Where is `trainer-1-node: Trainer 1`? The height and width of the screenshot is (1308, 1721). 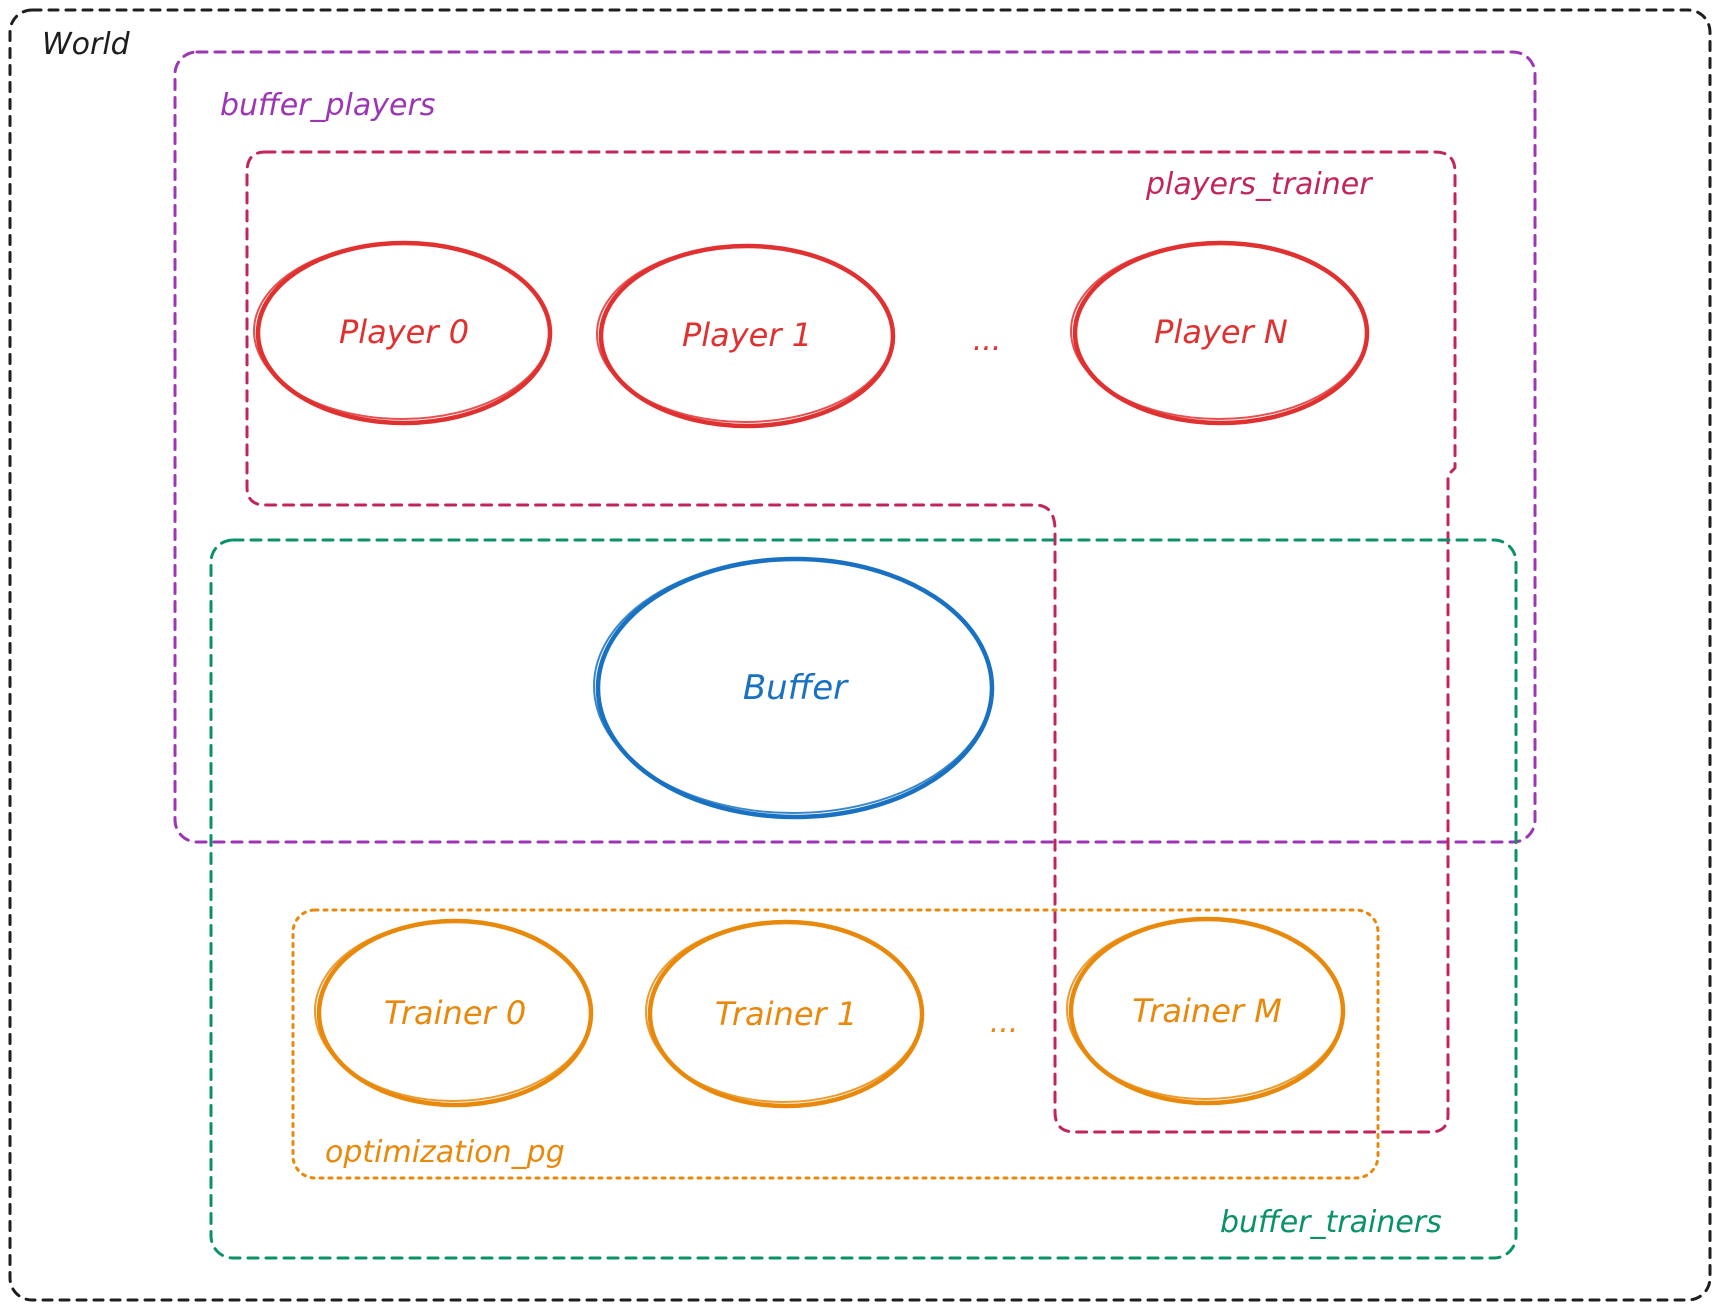
trainer-1-node: Trainer 1 is located at coordinates (785, 1014).